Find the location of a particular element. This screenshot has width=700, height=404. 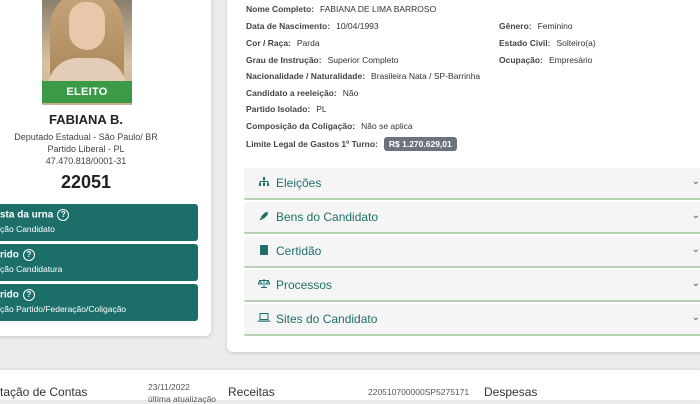

update-label: última atualização is located at coordinates (182, 399).